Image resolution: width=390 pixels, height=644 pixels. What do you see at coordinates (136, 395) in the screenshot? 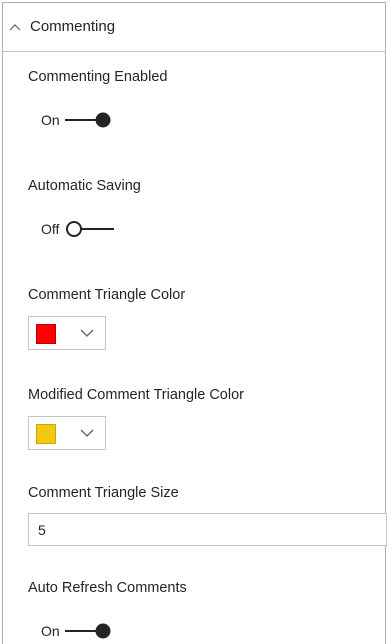
I see `modified-comment-triangle-color-label: Modified Comment Triangle Color` at bounding box center [136, 395].